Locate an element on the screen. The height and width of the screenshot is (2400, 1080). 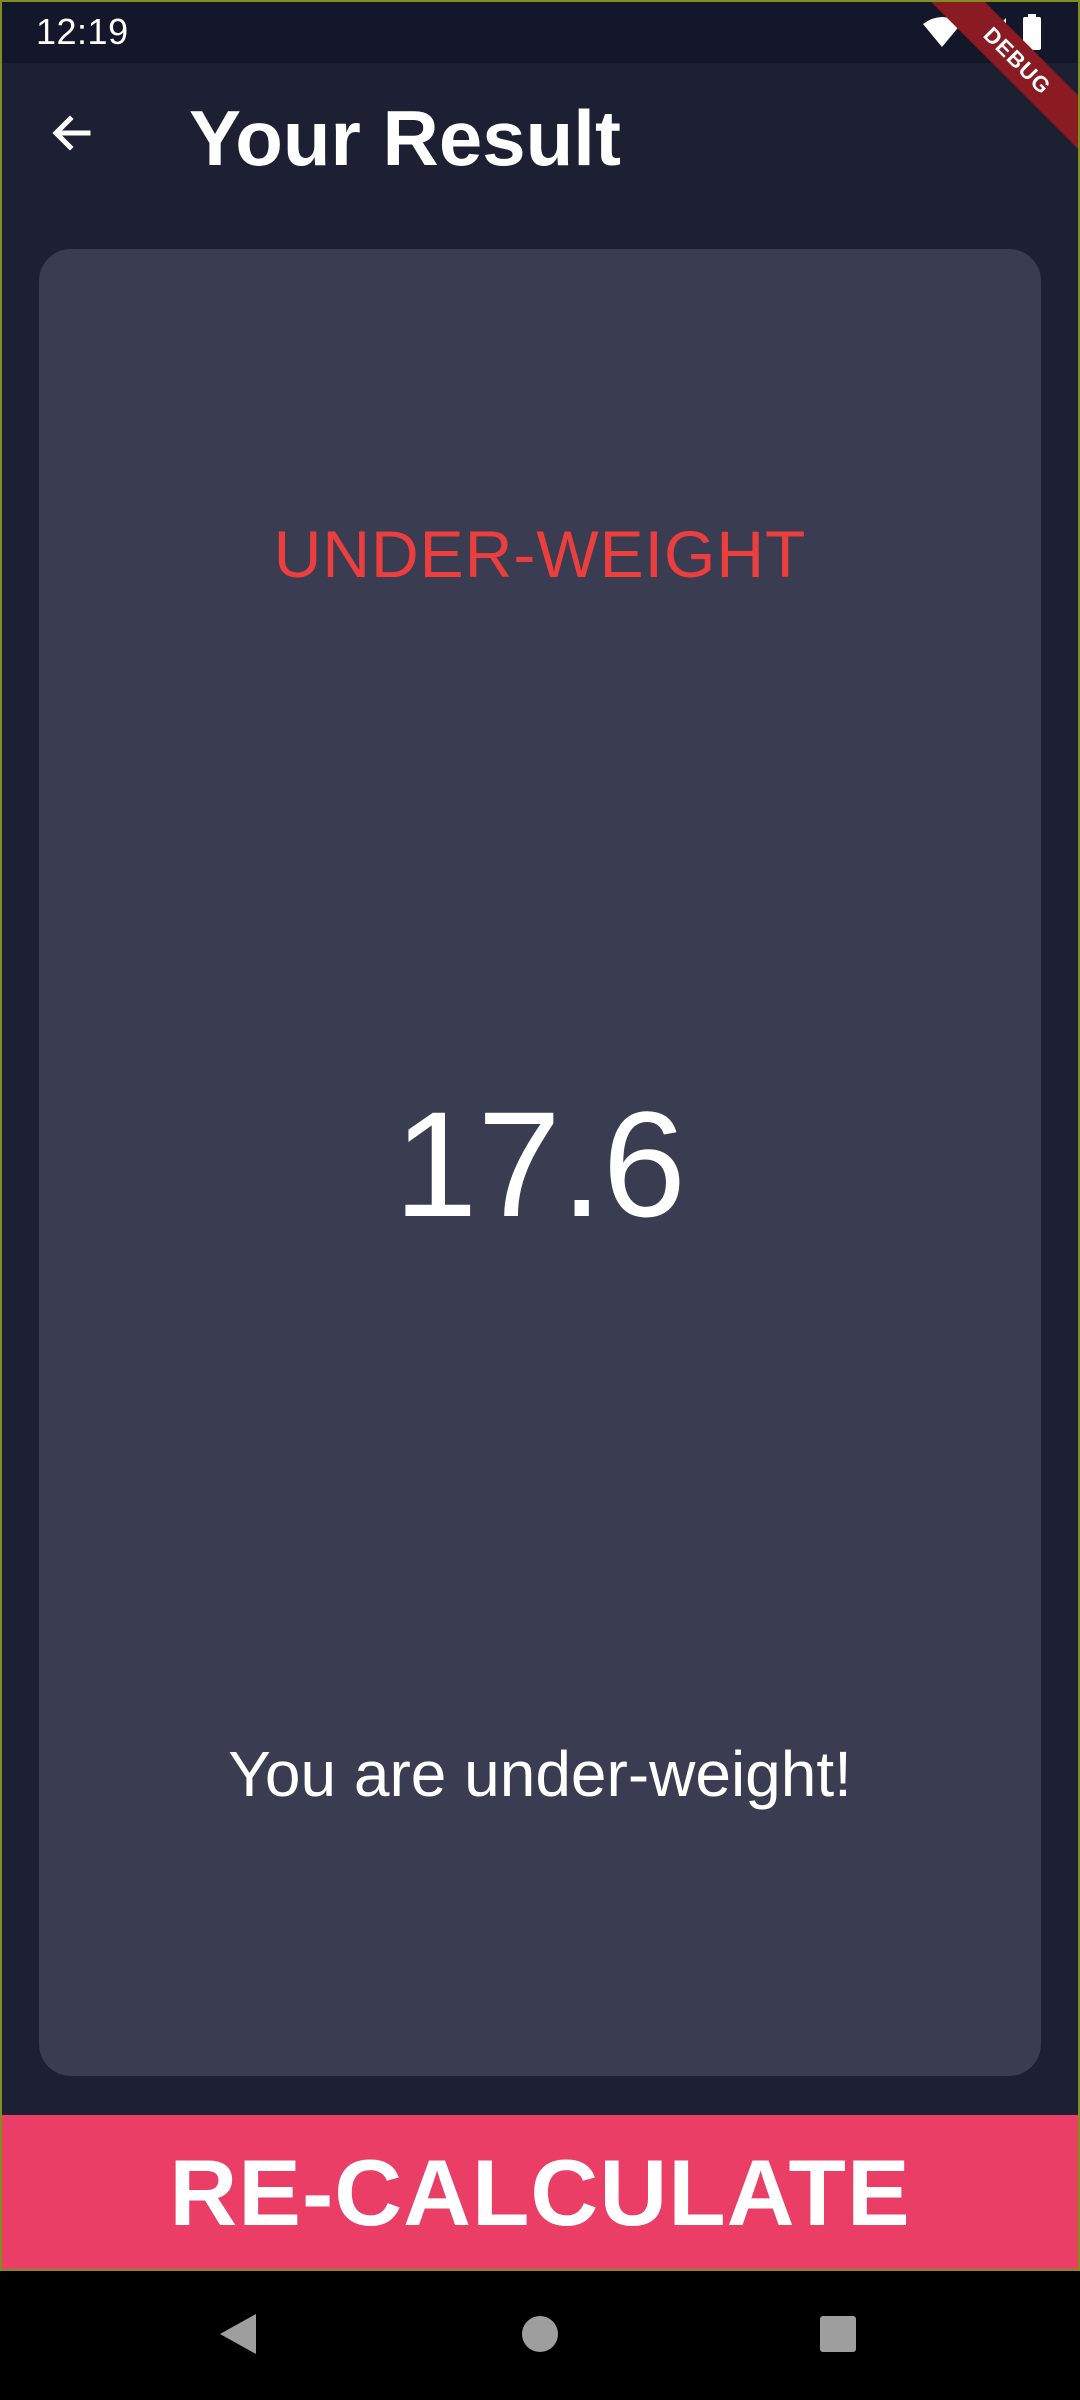
status-icons is located at coordinates (982, 32).